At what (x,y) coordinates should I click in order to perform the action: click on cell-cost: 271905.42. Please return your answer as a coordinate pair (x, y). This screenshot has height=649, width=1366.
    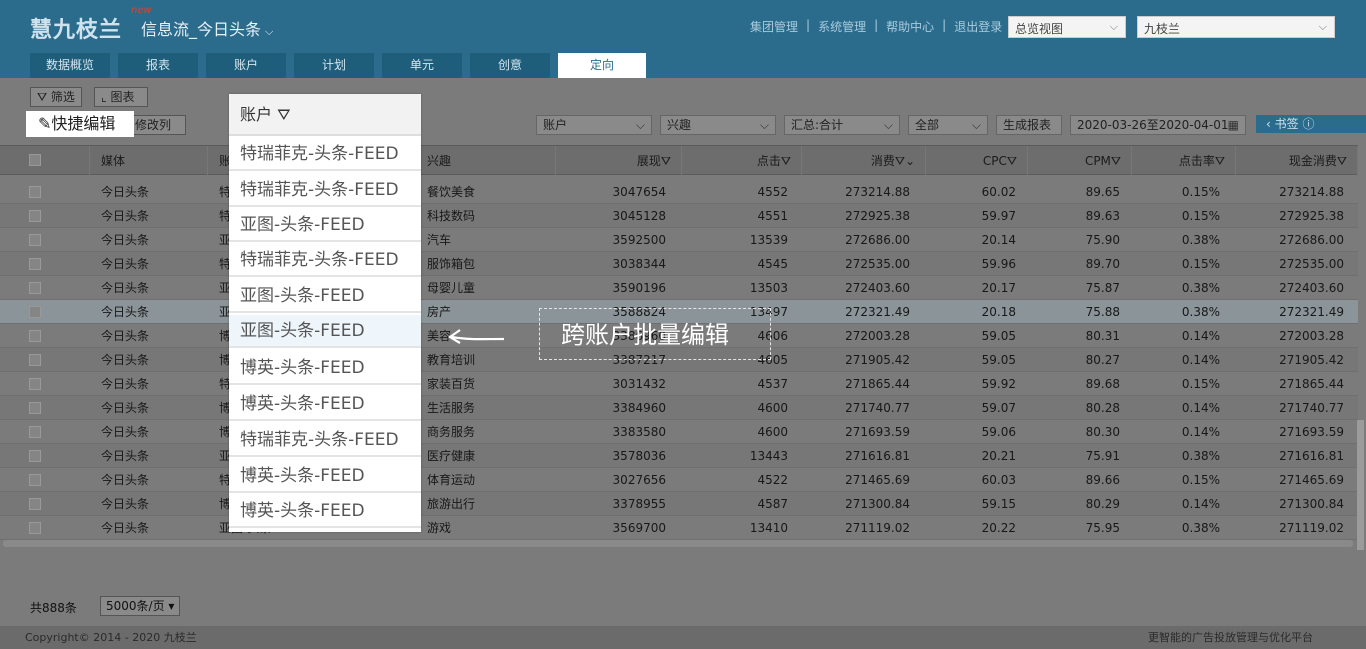
    Looking at the image, I should click on (877, 360).